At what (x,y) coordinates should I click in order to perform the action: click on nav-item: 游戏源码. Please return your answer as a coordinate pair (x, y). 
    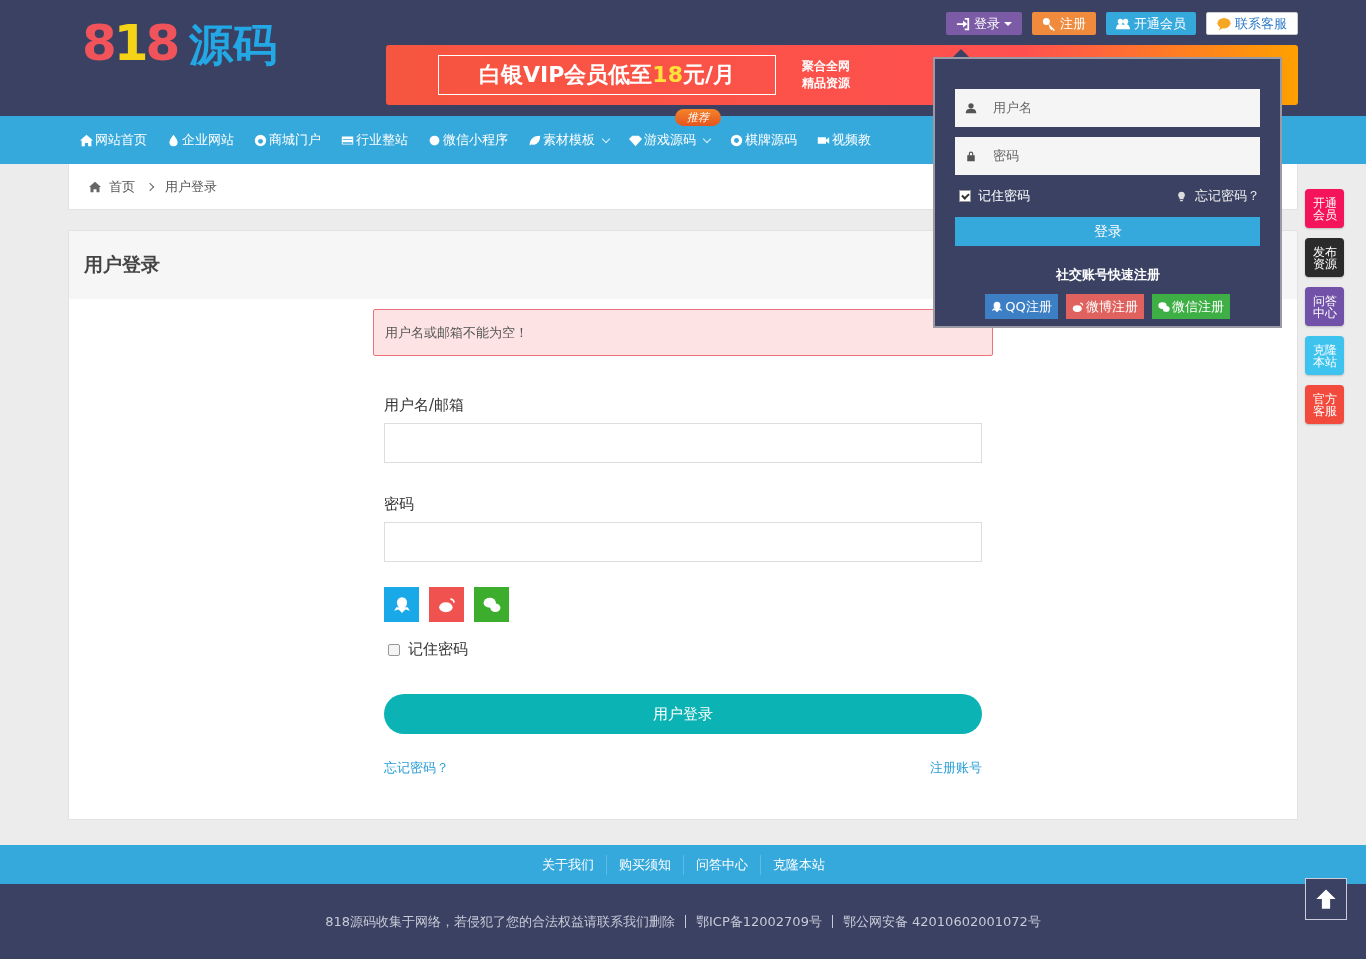
    Looking at the image, I should click on (669, 140).